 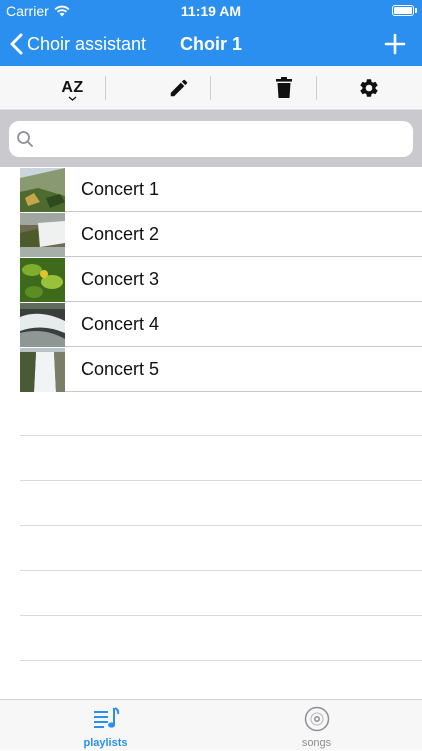 I want to click on battery-tip, so click(x=416, y=10).